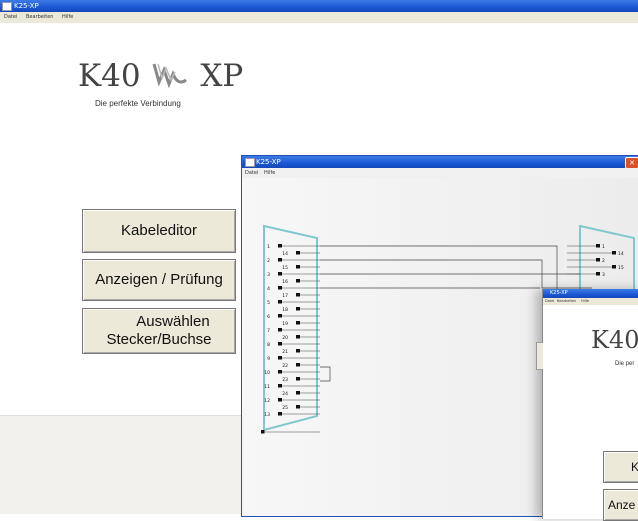  Describe the element at coordinates (319, 17) in the screenshot. I see `main-menu-bar: Datei Bearbeiten Hilfe` at that location.